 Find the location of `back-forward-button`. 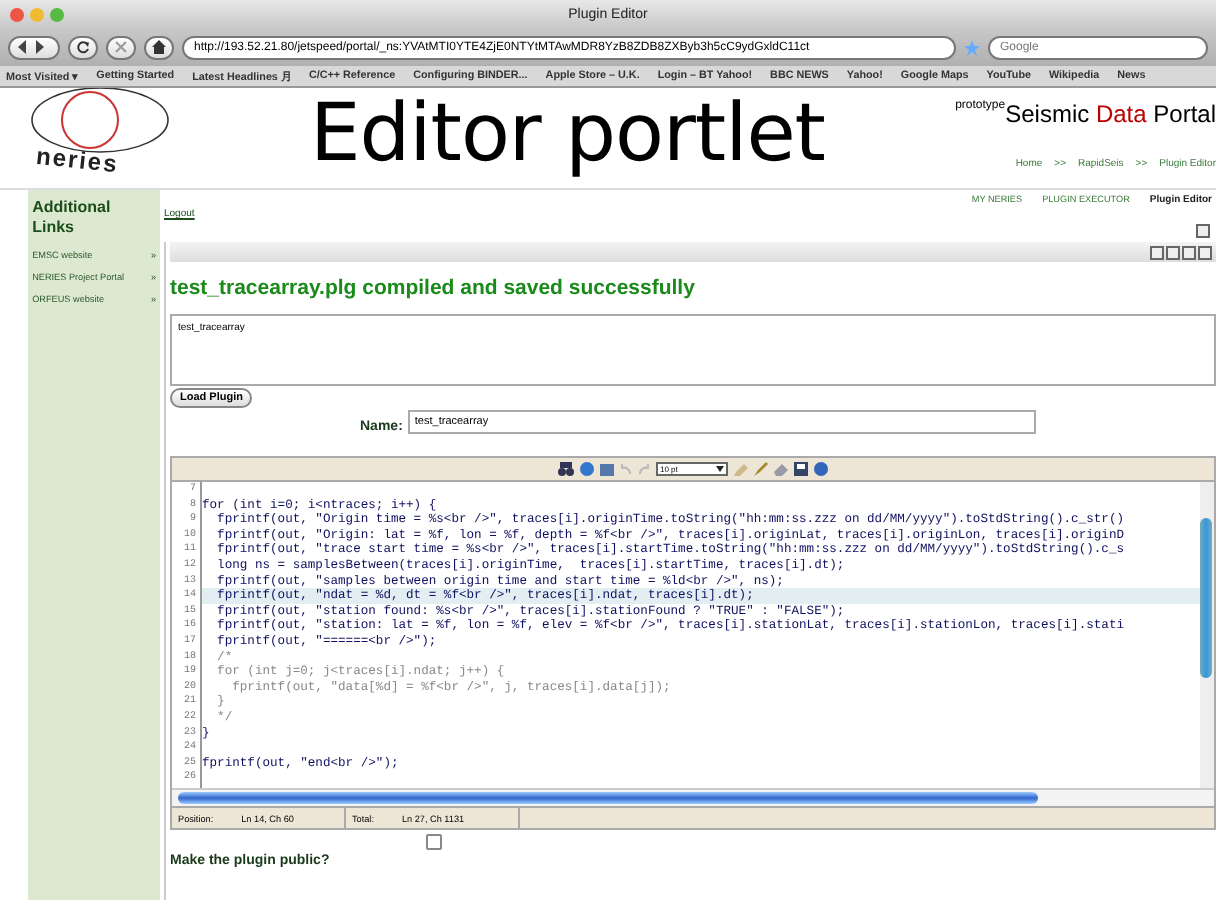

back-forward-button is located at coordinates (34, 47).